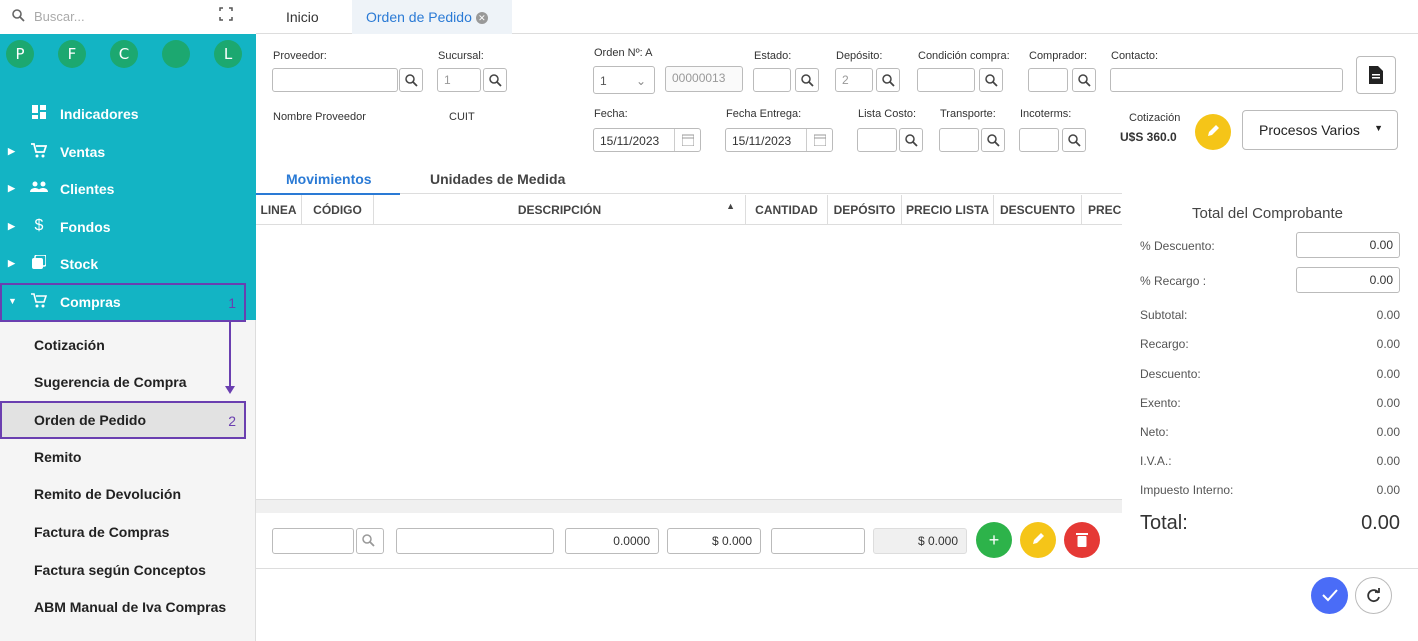 This screenshot has width=1418, height=641. I want to click on transporte-search-button, so click(993, 140).